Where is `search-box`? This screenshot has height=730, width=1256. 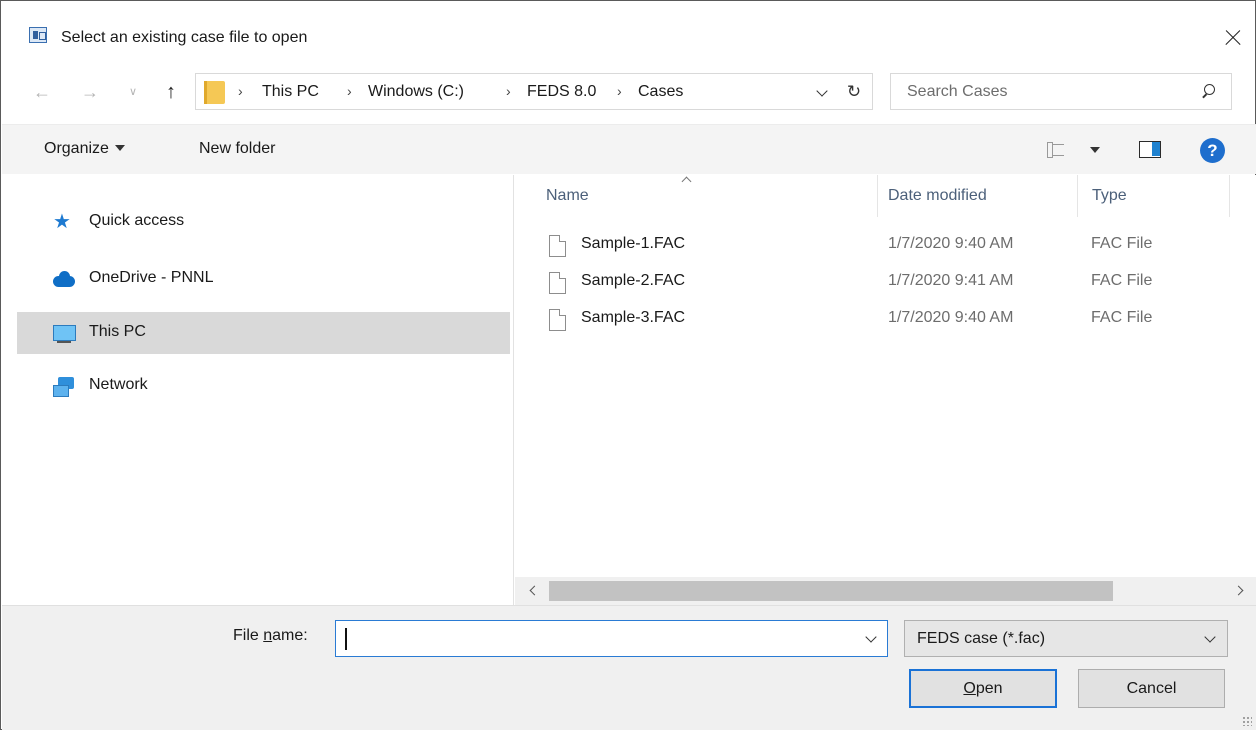
search-box is located at coordinates (1061, 91).